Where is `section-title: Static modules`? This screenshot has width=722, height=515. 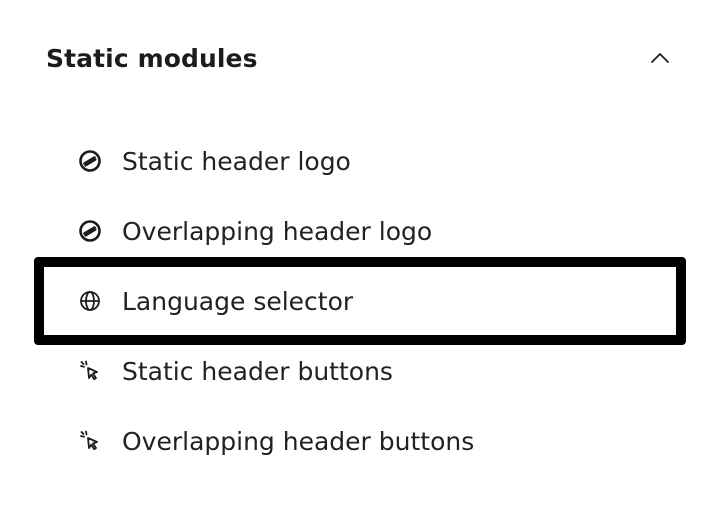
section-title: Static modules is located at coordinates (152, 58).